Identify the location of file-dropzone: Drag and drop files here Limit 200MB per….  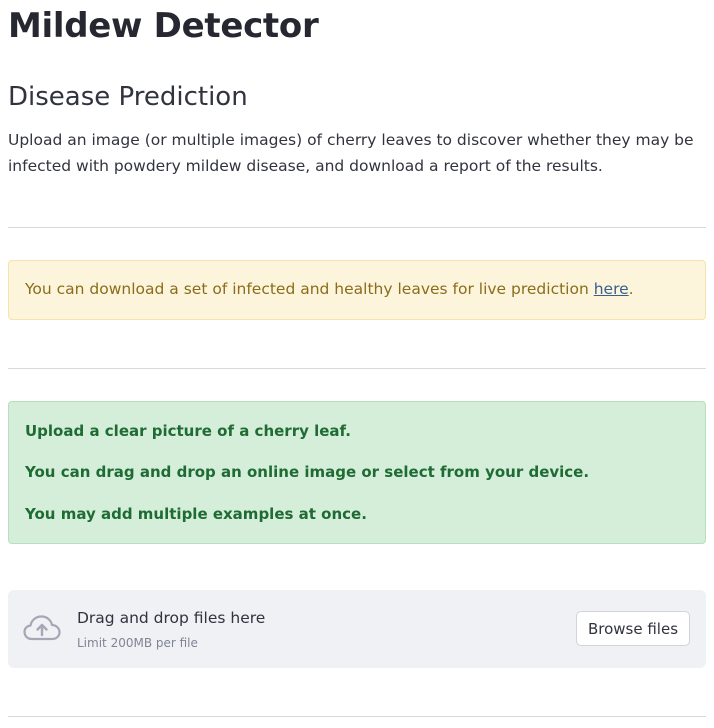
(357, 629).